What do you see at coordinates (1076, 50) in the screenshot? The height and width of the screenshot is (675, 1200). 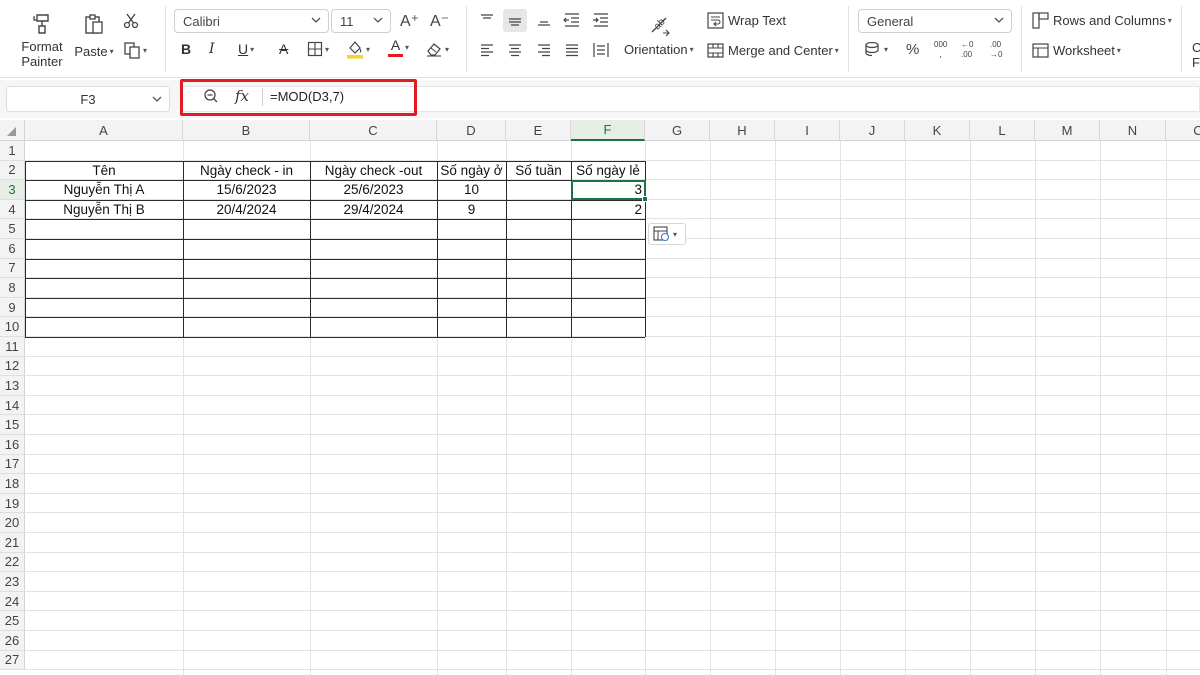 I see `worksheet-button: Worksheet ▾` at bounding box center [1076, 50].